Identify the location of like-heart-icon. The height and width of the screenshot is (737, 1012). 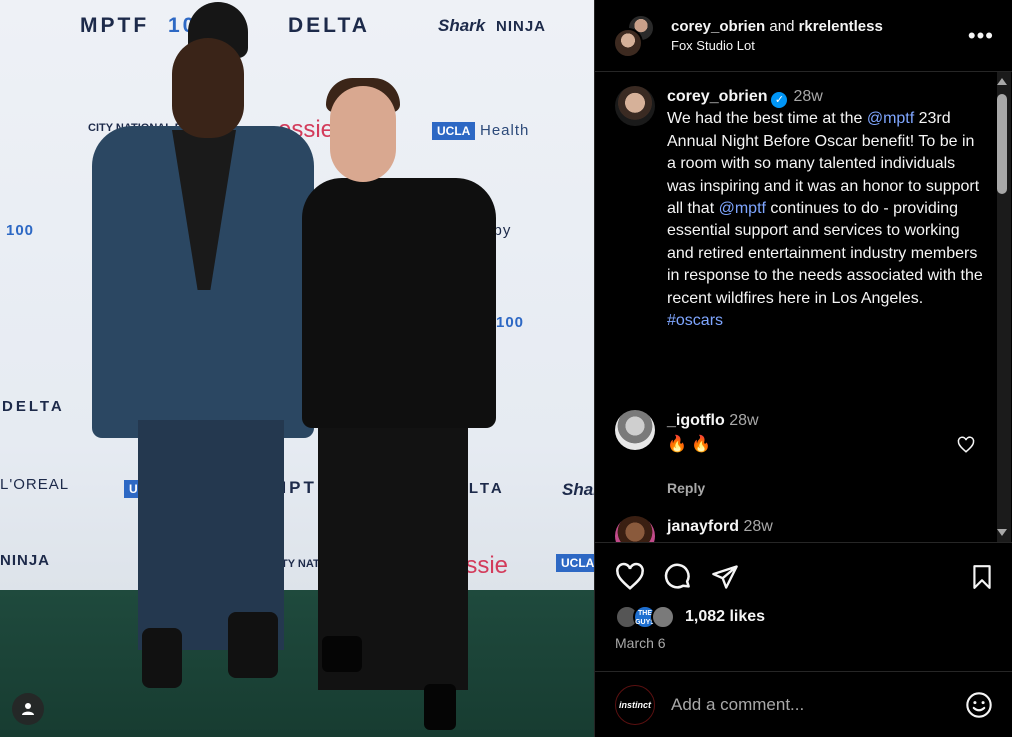
(630, 577).